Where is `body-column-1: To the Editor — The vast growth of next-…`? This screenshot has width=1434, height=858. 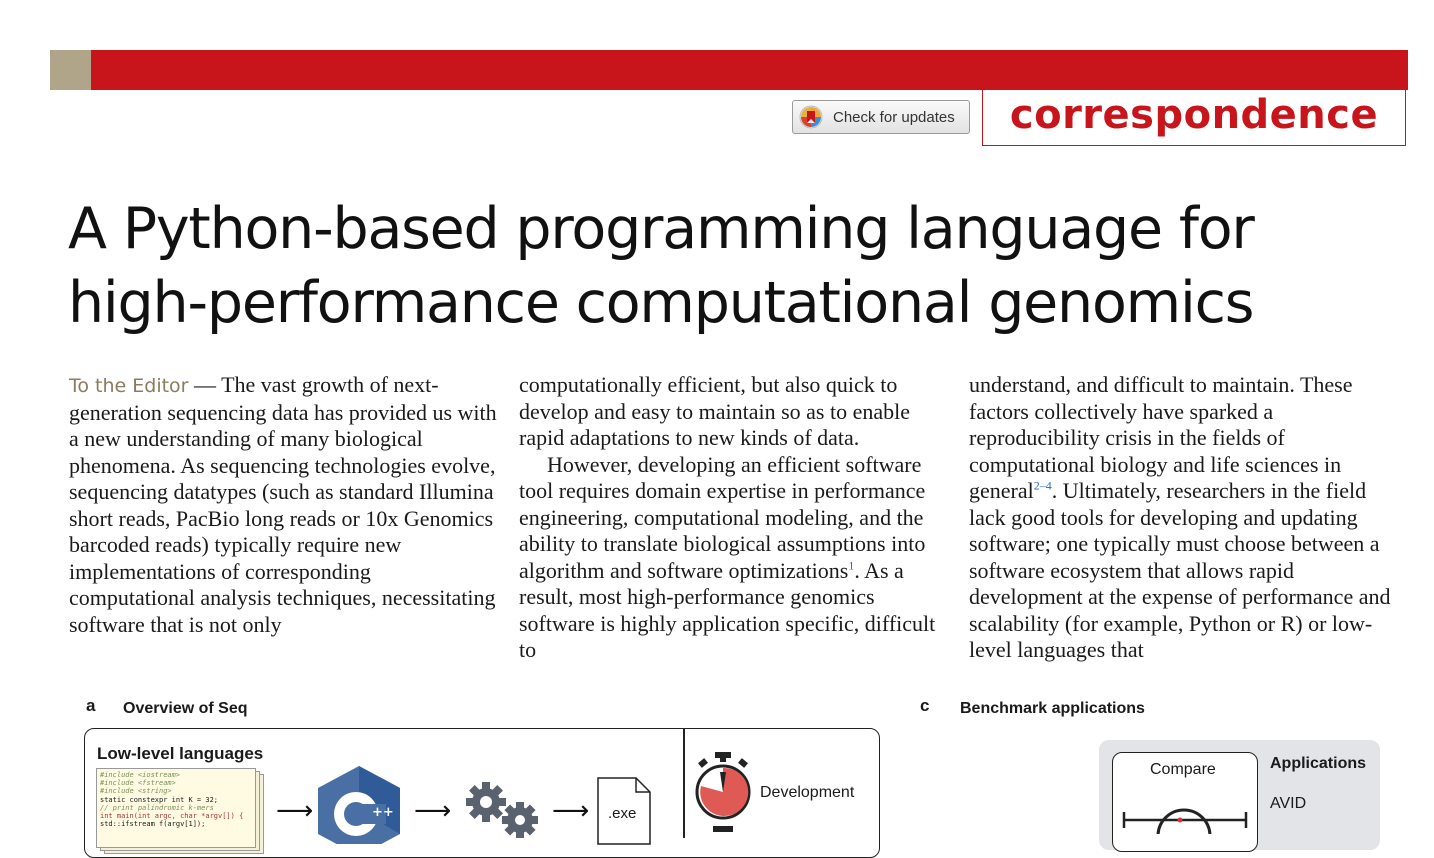
body-column-1: To the Editor — The vast growth of next-… is located at coordinates (284, 505).